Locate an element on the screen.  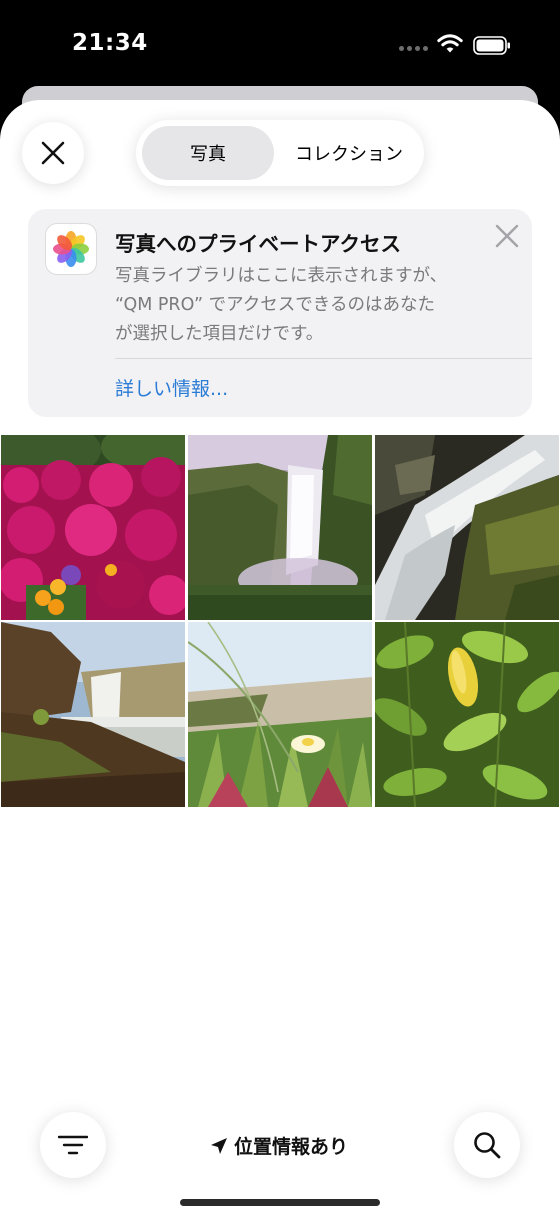
cellular-dots-icon is located at coordinates (414, 48).